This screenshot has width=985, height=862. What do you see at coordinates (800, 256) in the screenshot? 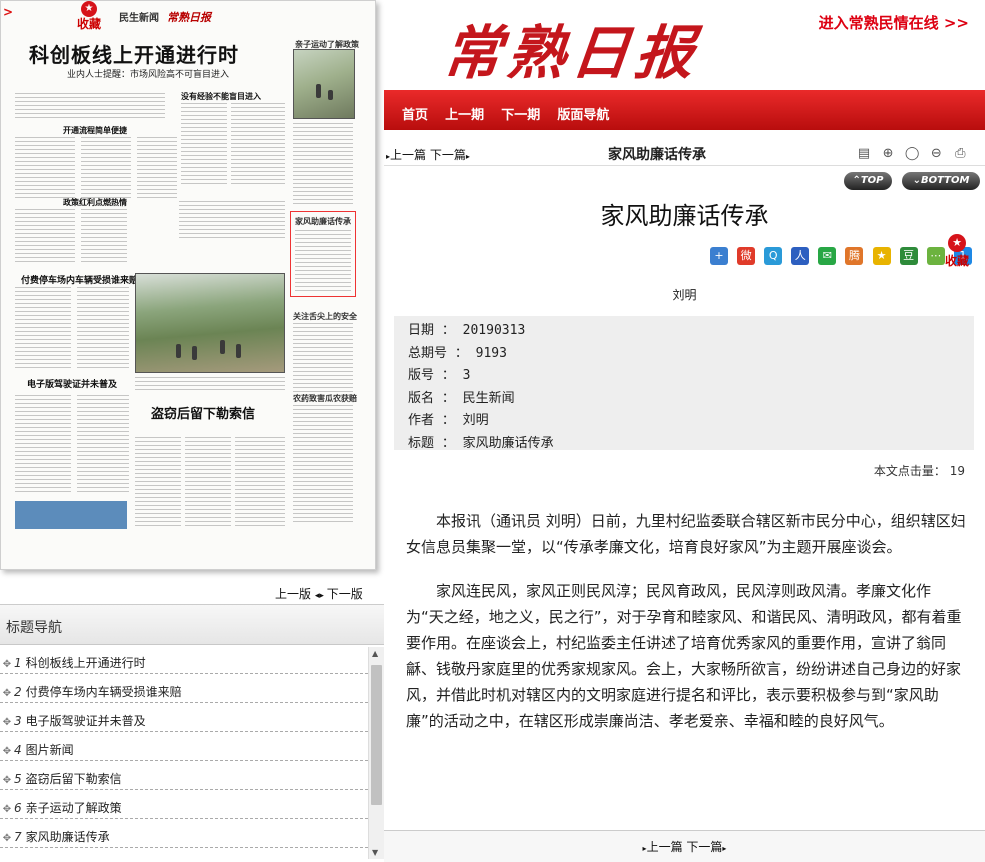
I see `renren-icon: 人` at bounding box center [800, 256].